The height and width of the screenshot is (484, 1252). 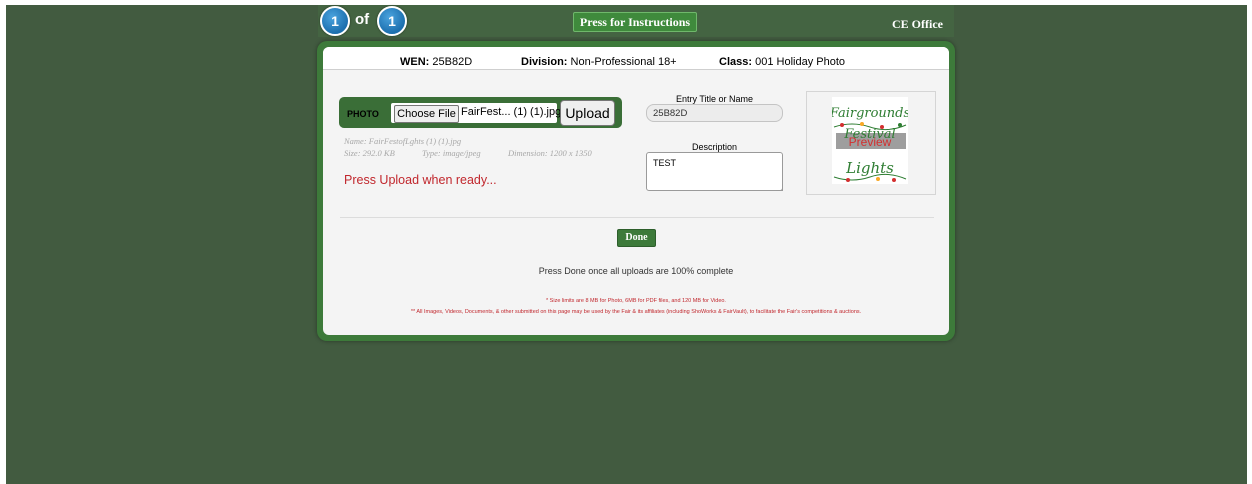 What do you see at coordinates (636, 238) in the screenshot?
I see `done-button: Done` at bounding box center [636, 238].